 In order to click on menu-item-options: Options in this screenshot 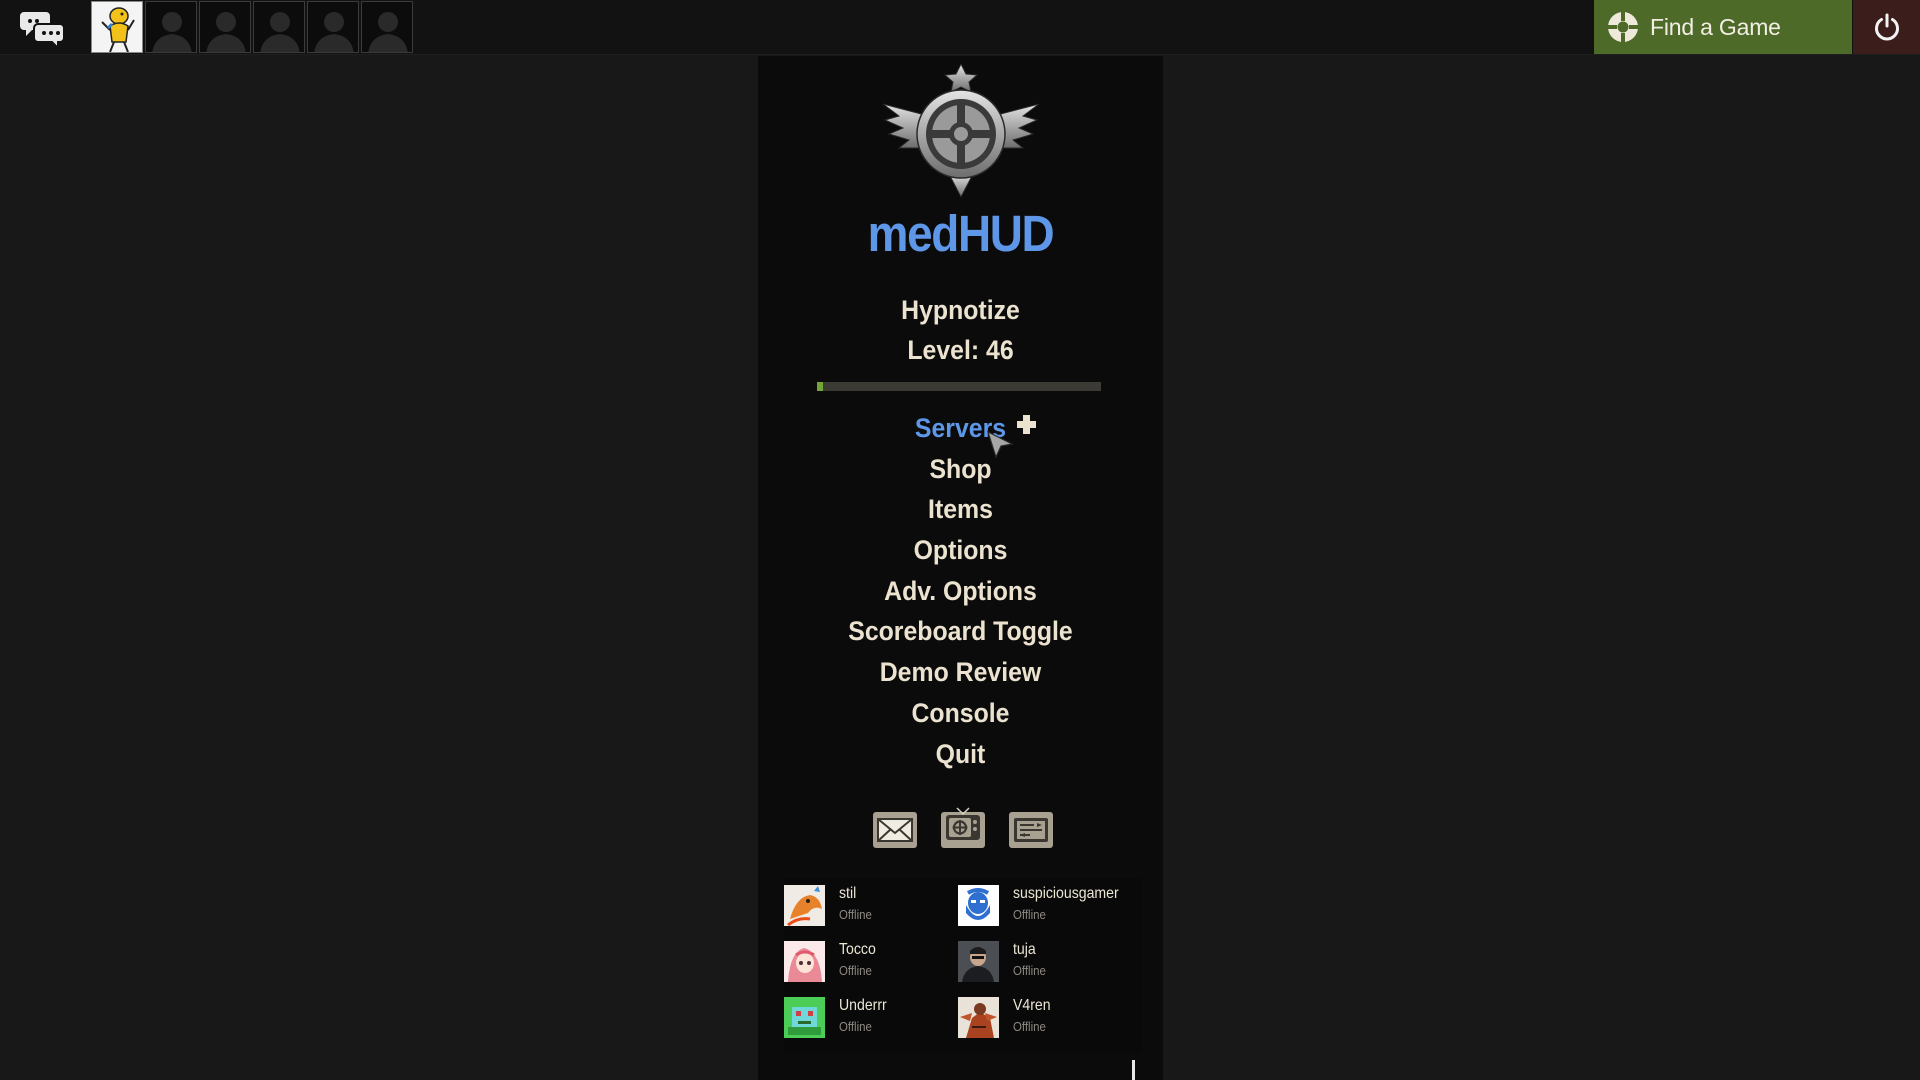, I will do `click(960, 550)`.